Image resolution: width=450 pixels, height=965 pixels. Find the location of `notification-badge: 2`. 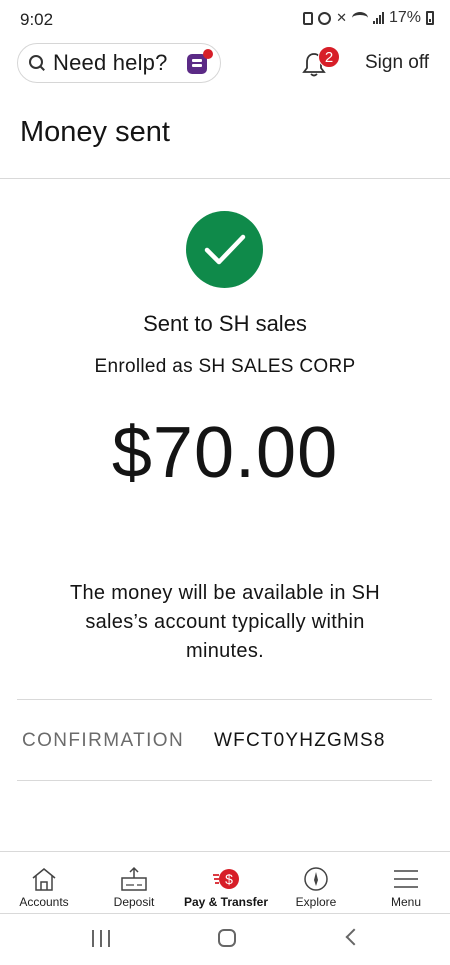

notification-badge: 2 is located at coordinates (329, 57).